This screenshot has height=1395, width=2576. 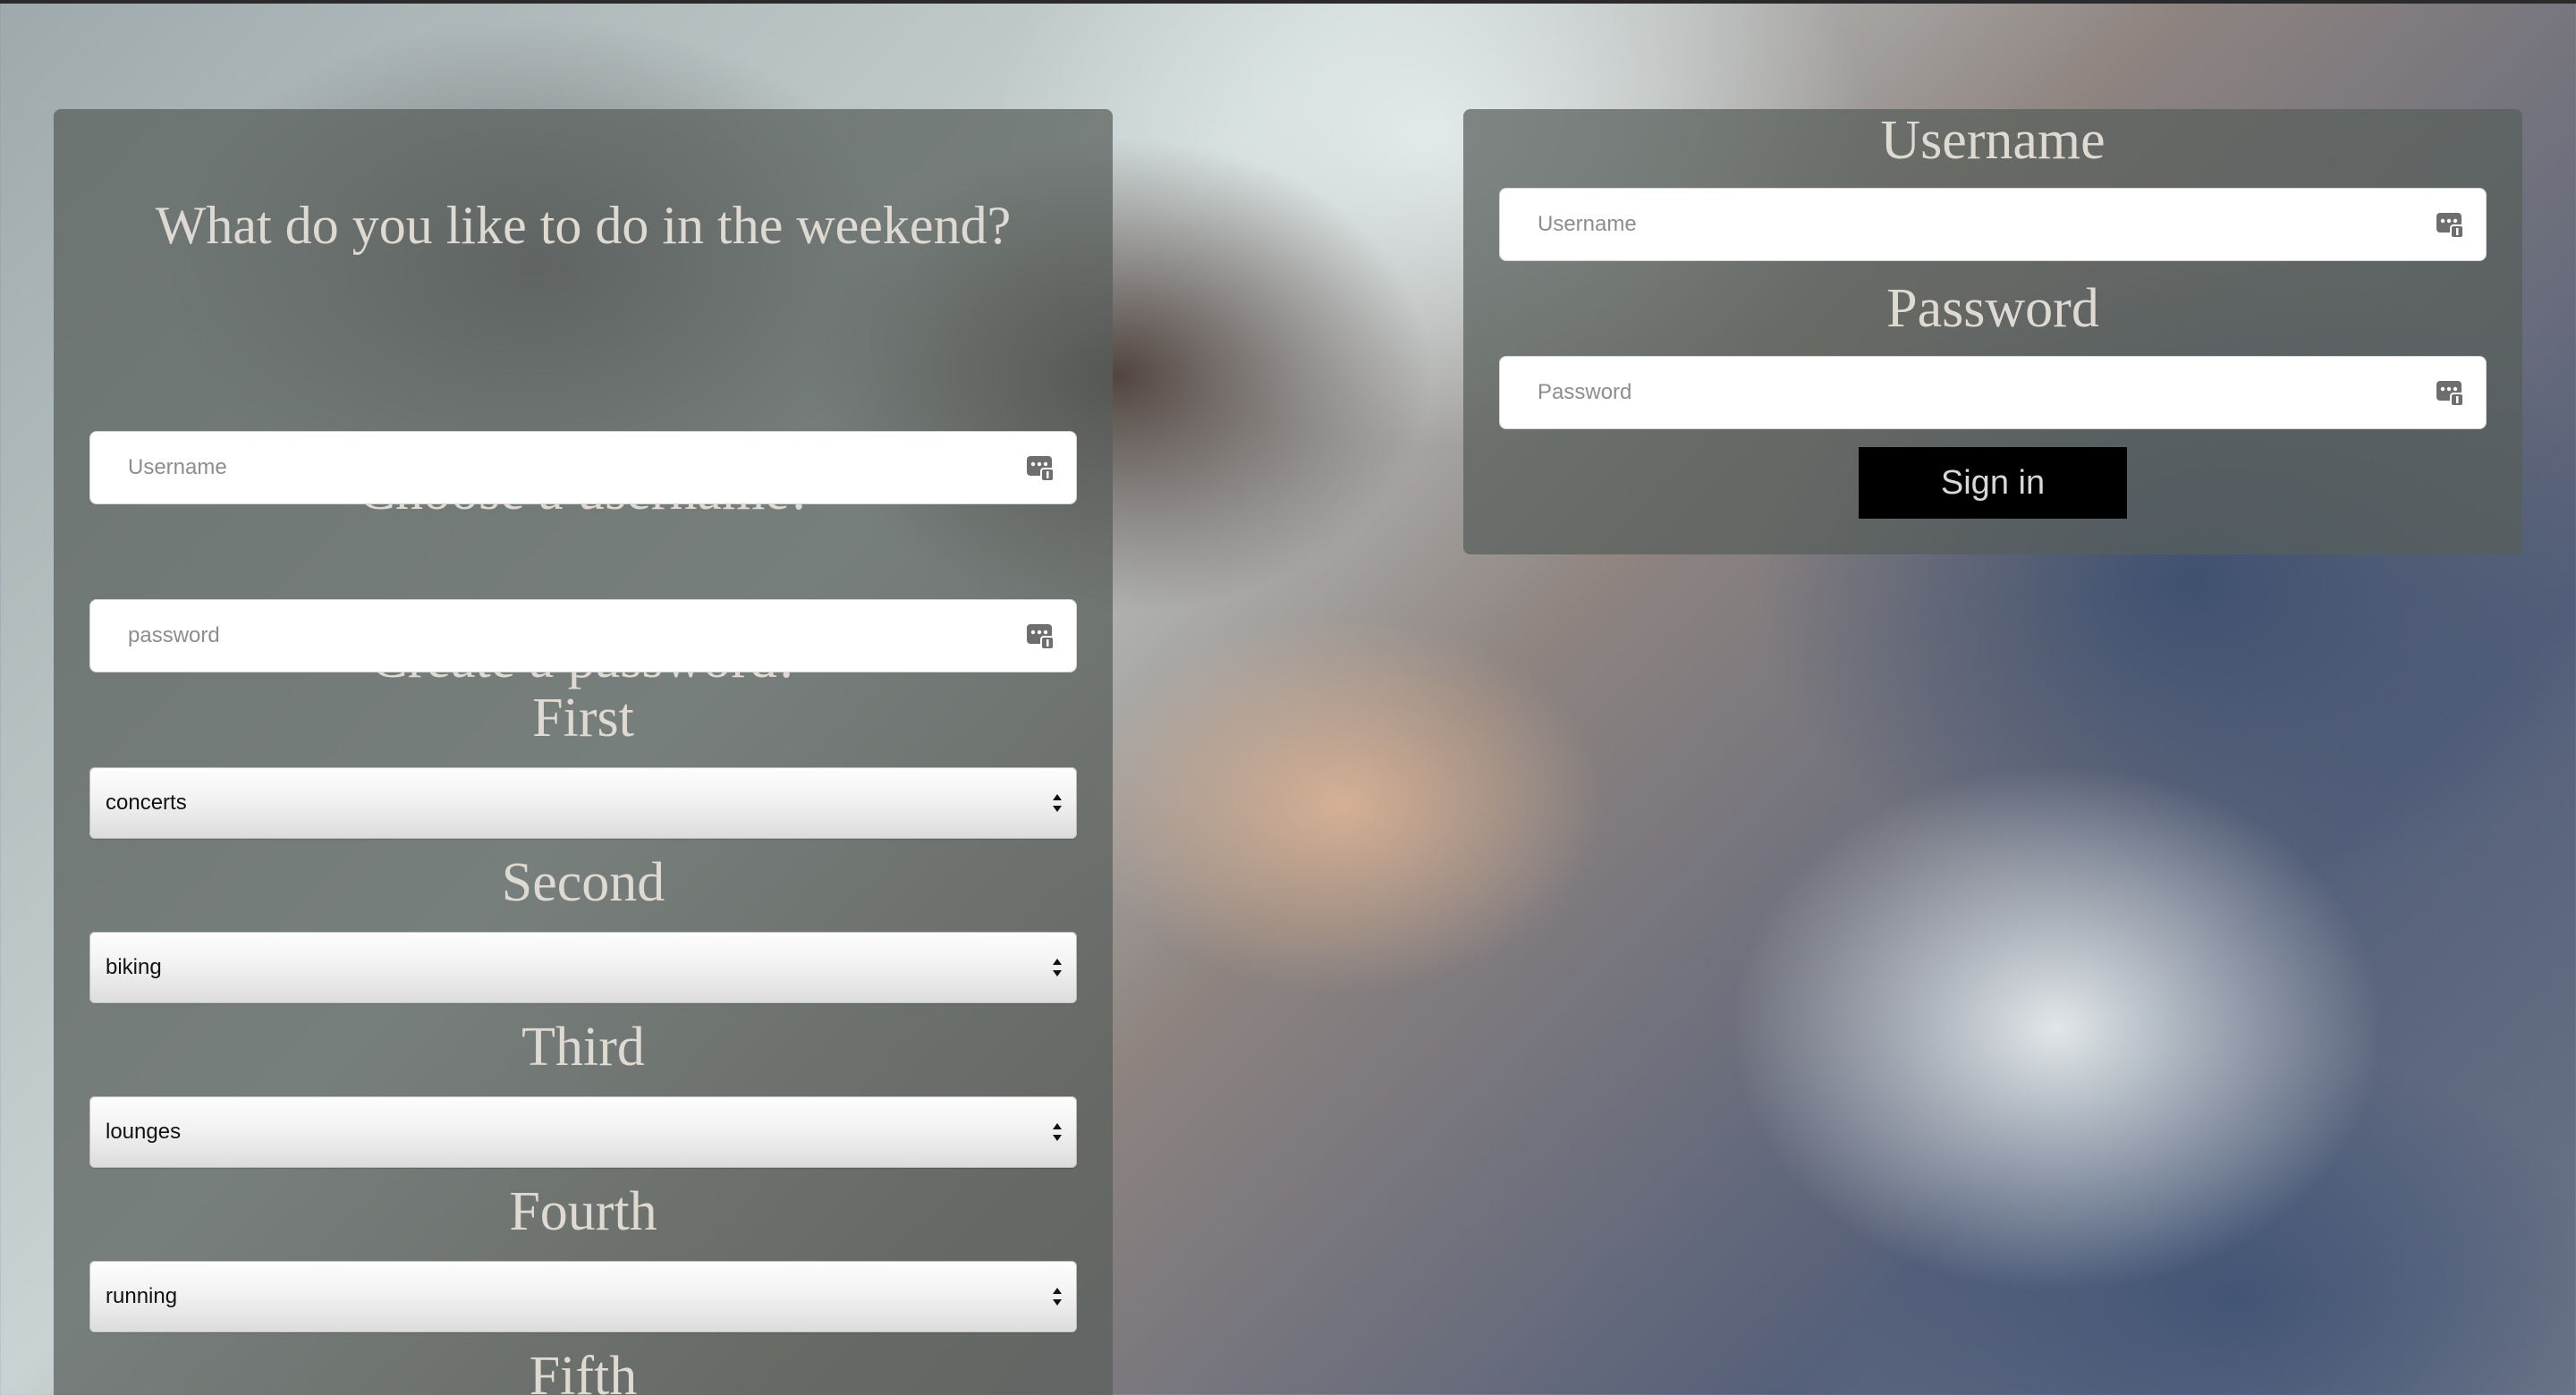 What do you see at coordinates (583, 882) in the screenshot?
I see `second-choice-label: Second` at bounding box center [583, 882].